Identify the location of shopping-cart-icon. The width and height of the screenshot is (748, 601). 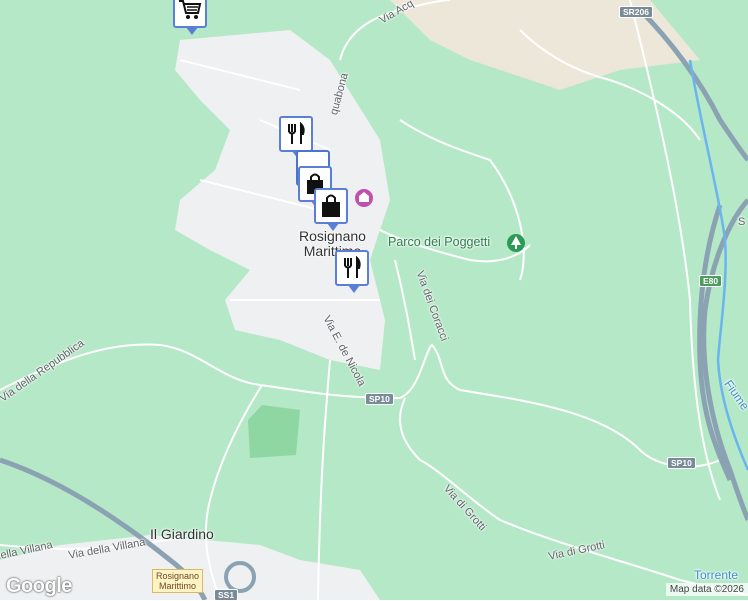
(190, 9).